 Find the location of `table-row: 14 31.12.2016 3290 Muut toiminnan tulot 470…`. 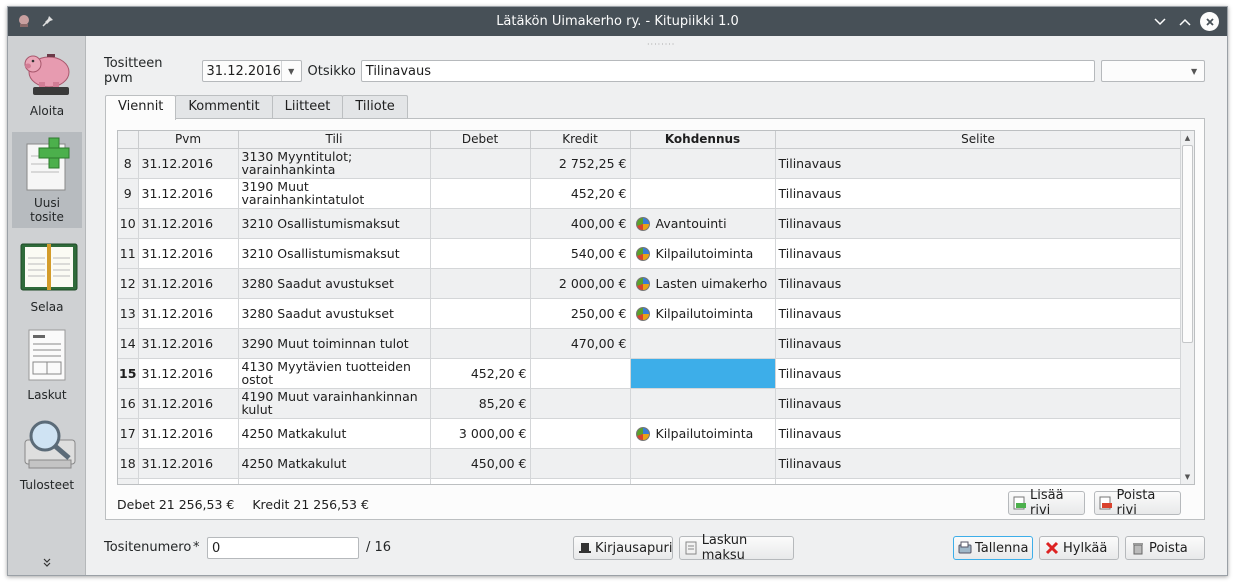

table-row: 14 31.12.2016 3290 Muut toiminnan tulot 470… is located at coordinates (650, 343).